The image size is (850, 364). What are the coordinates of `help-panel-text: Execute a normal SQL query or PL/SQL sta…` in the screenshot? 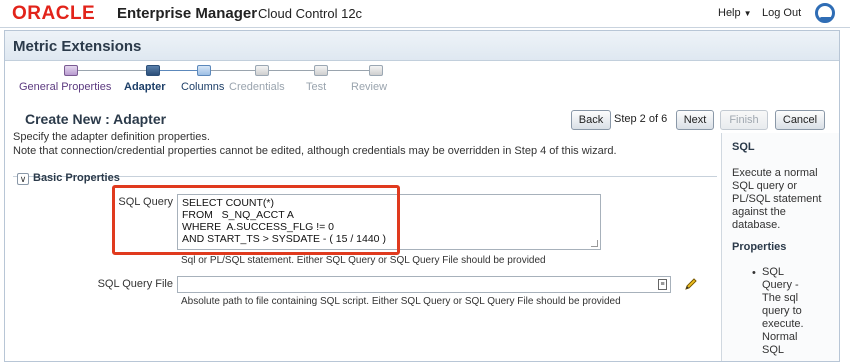 It's located at (782, 199).